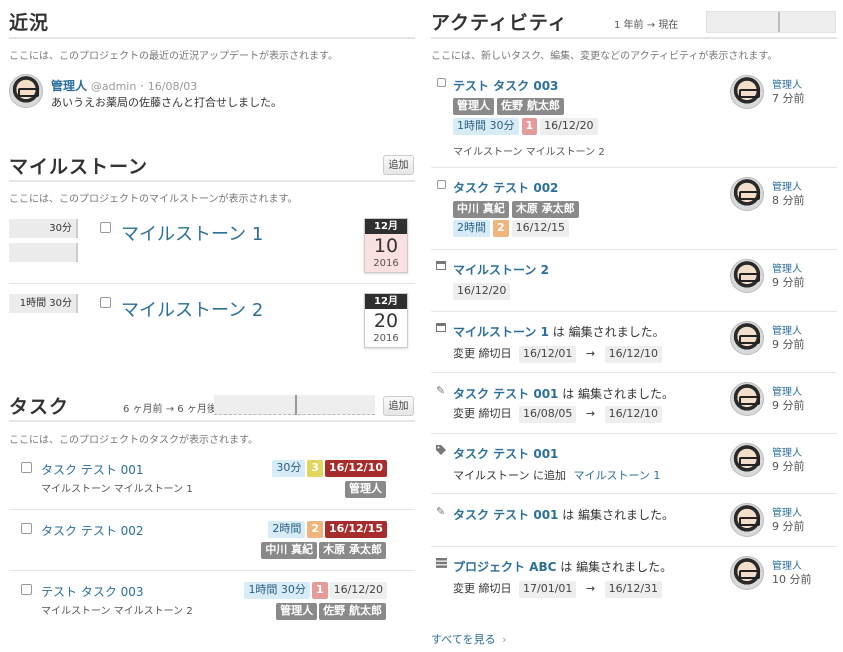  Describe the element at coordinates (277, 590) in the screenshot. I see `task-time: 1時間 30分` at that location.